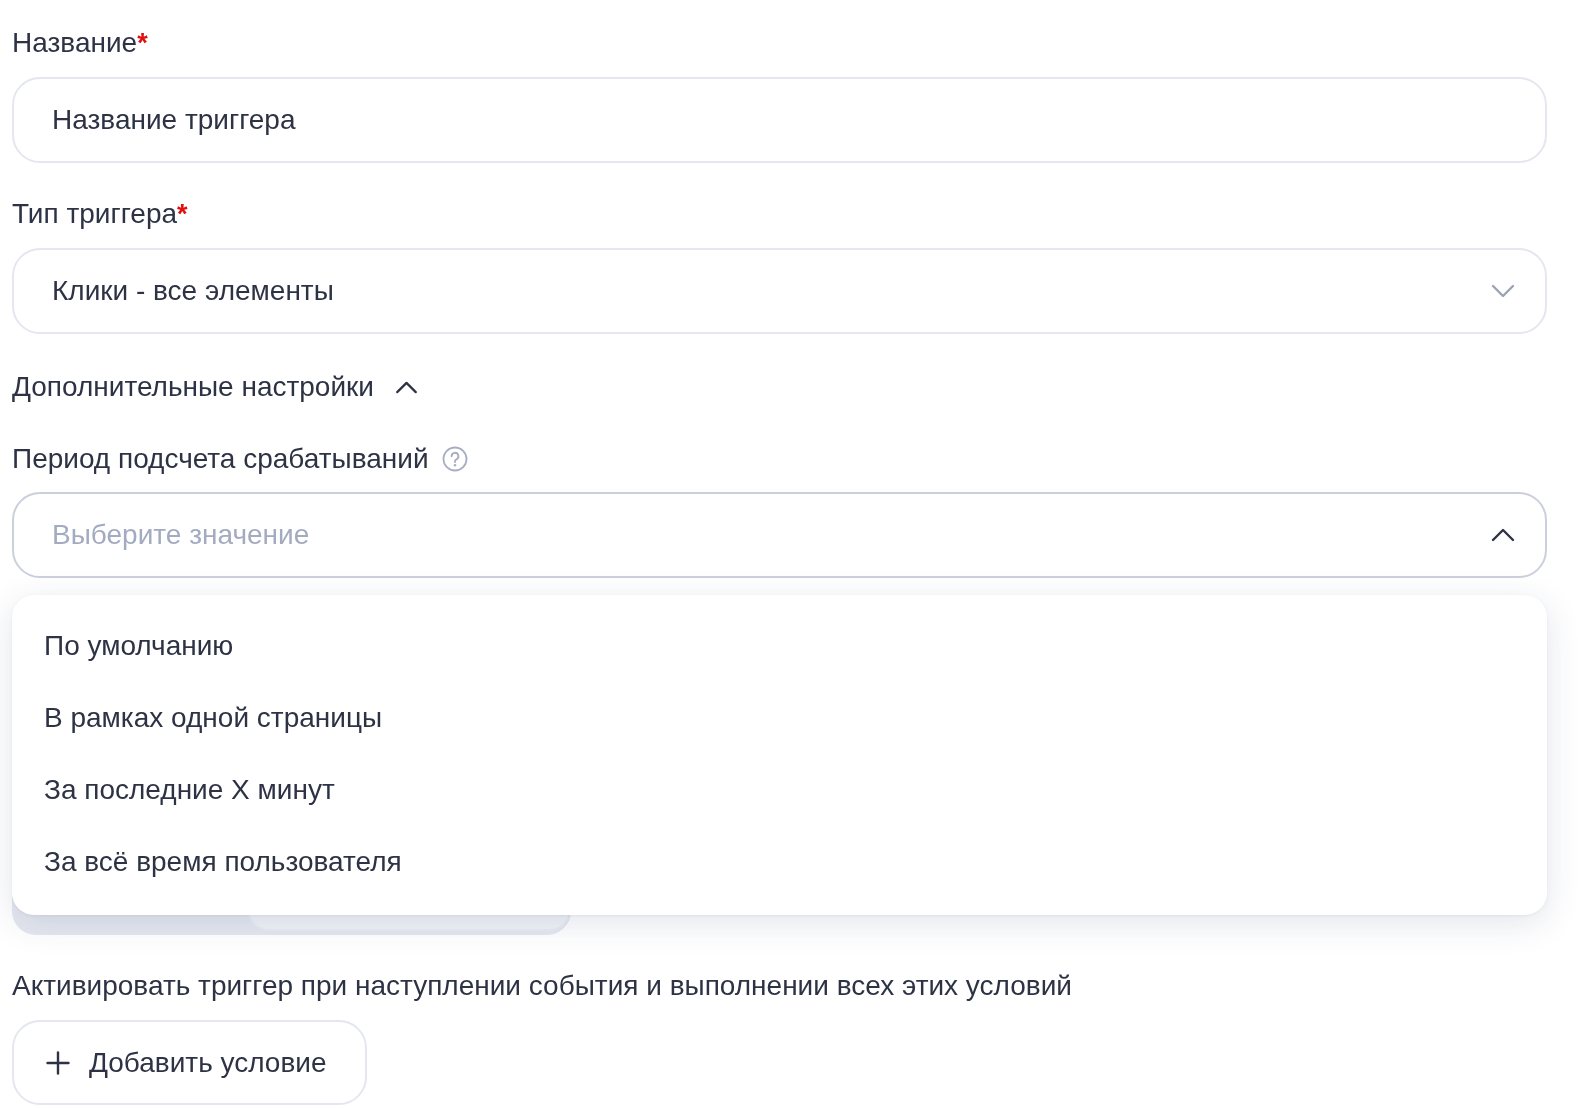 This screenshot has width=1578, height=1108. Describe the element at coordinates (454, 459) in the screenshot. I see `help-icon` at that location.